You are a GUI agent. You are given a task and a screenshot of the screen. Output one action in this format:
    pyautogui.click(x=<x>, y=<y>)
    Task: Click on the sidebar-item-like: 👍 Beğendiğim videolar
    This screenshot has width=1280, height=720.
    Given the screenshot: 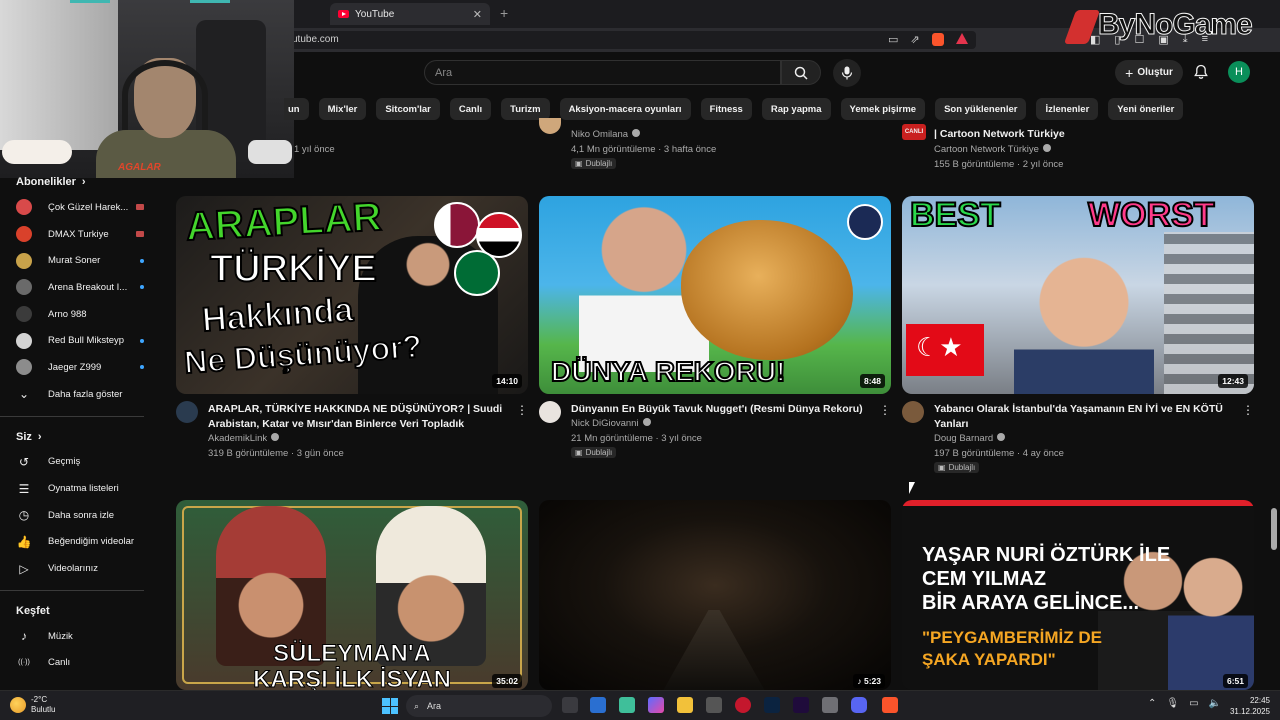 What is the action you would take?
    pyautogui.click(x=80, y=542)
    